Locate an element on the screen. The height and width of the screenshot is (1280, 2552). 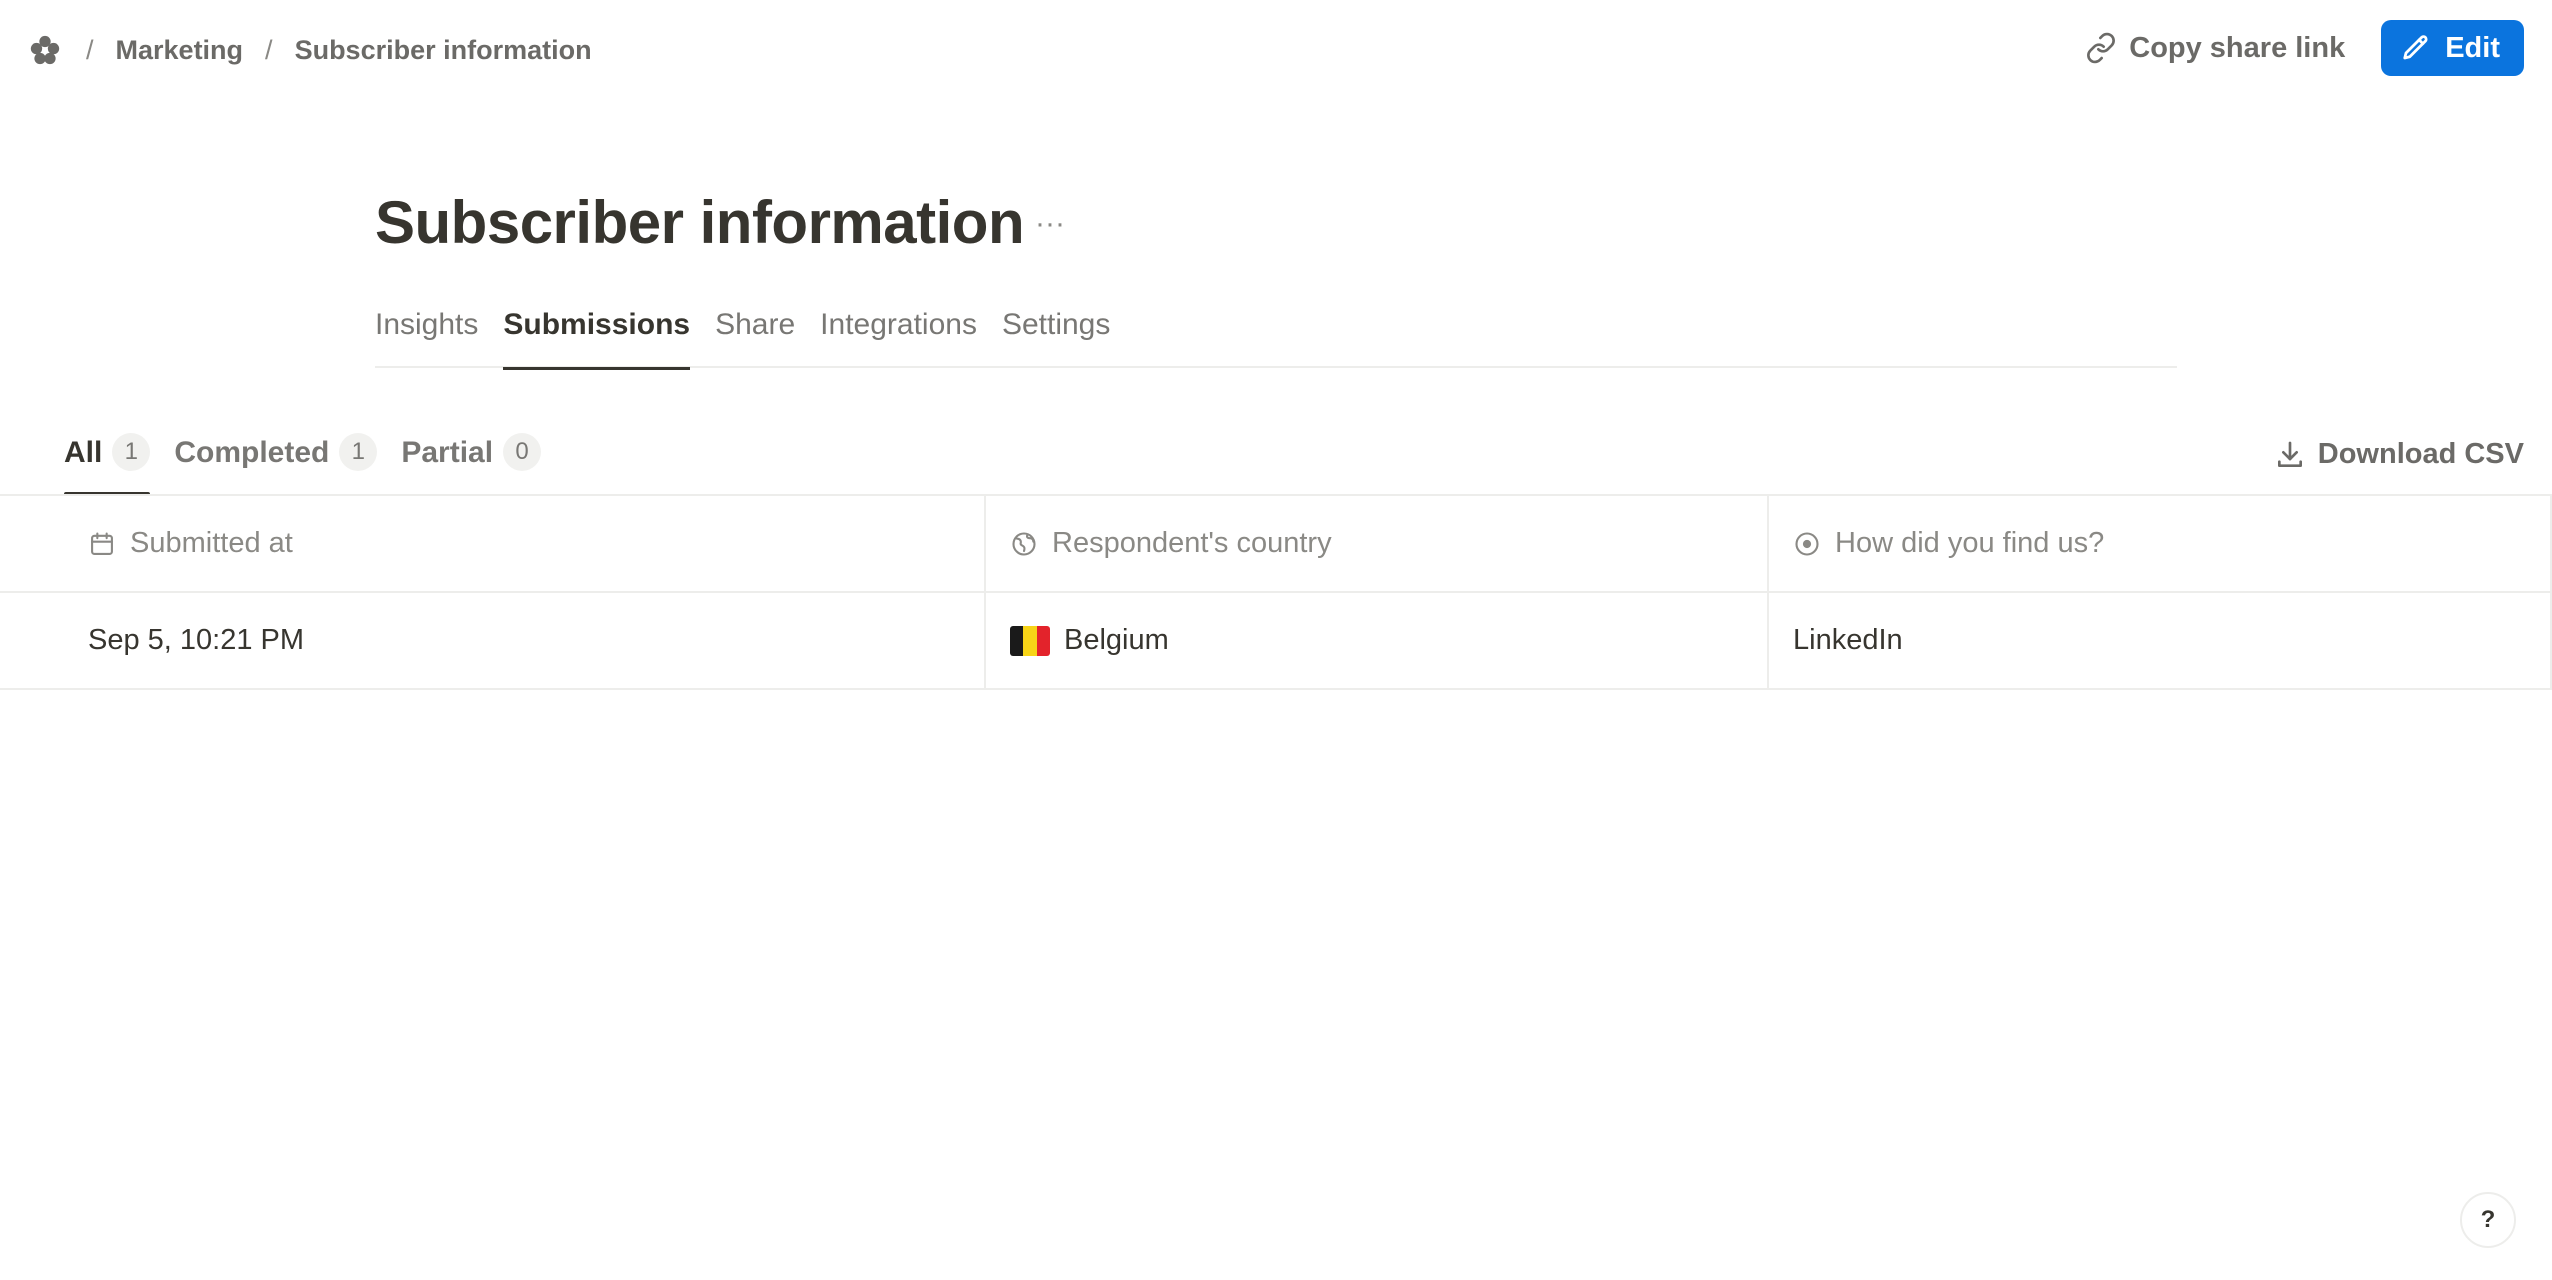
filter-tab-completed: Completed 1 is located at coordinates (276, 462).